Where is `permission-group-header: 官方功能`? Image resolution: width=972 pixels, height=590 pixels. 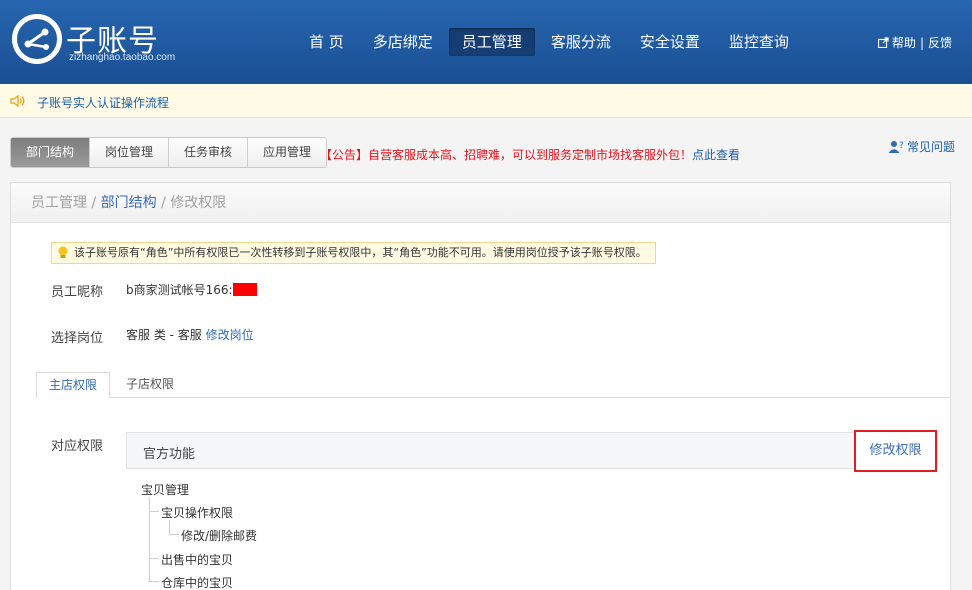
permission-group-header: 官方功能 is located at coordinates (532, 450).